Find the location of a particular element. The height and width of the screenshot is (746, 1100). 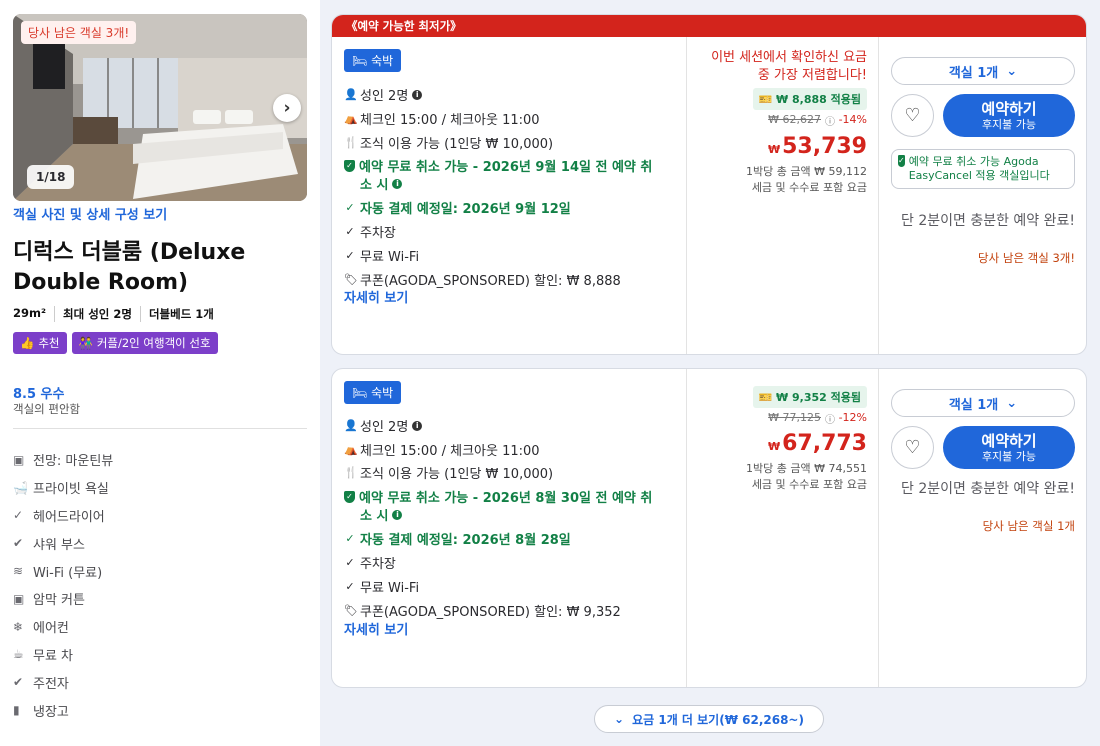

room-bed: 더블베드 1개 is located at coordinates (180, 314).